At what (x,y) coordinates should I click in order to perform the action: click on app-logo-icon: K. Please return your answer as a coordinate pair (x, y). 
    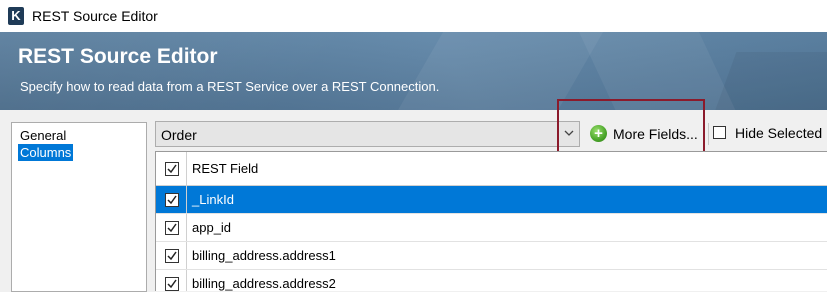
    Looking at the image, I should click on (16, 16).